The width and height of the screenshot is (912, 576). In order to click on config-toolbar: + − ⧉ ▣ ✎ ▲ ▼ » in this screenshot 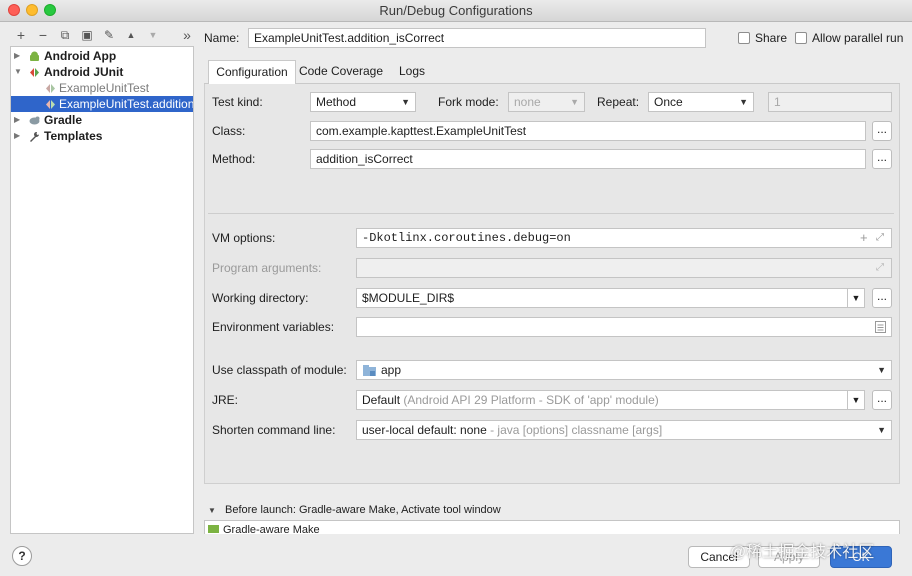, I will do `click(102, 36)`.